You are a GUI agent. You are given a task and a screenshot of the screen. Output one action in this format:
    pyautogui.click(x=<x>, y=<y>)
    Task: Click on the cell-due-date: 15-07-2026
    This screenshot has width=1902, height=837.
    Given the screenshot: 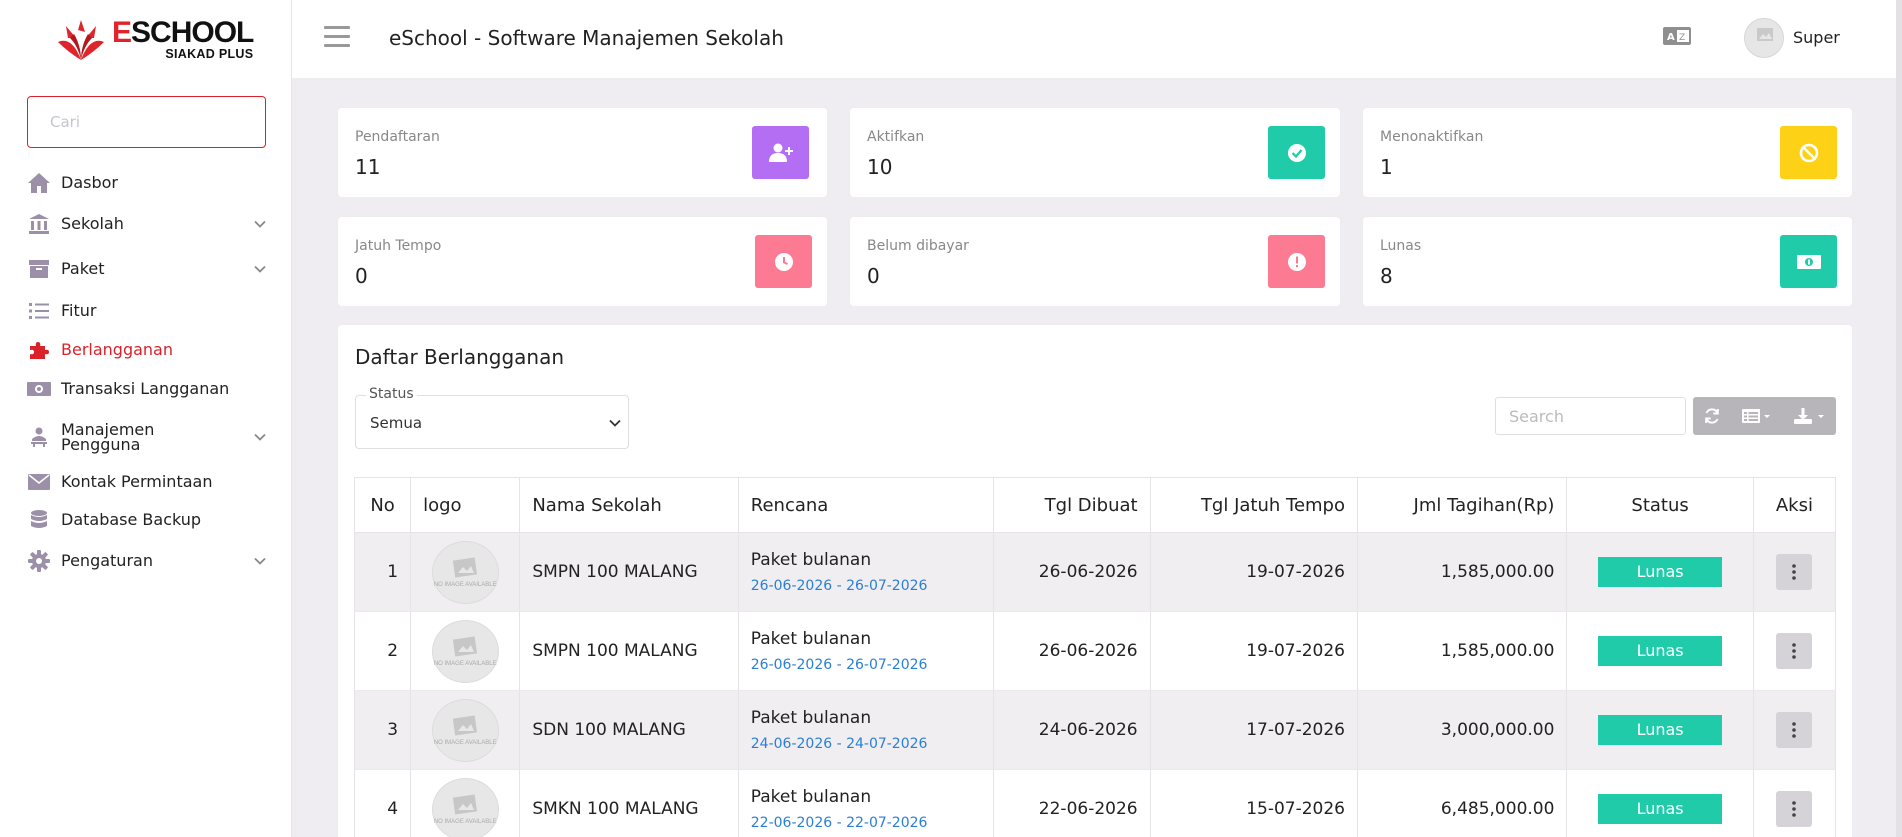 What is the action you would take?
    pyautogui.click(x=1254, y=803)
    